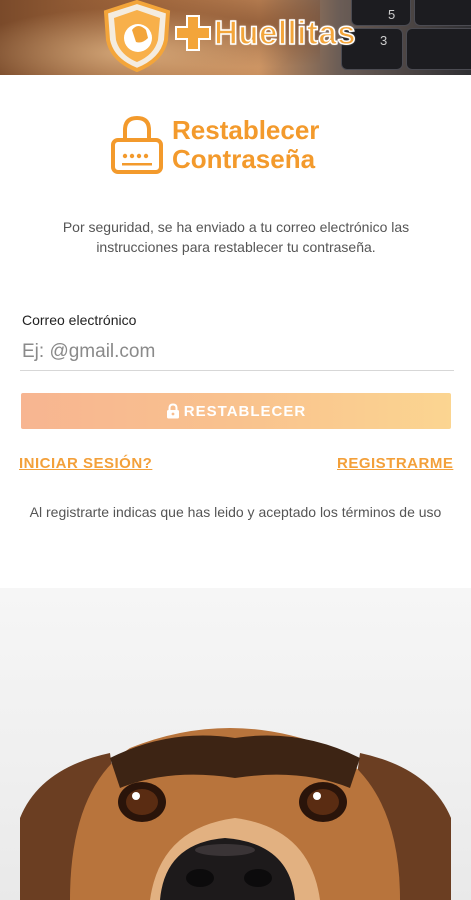  What do you see at coordinates (85, 463) in the screenshot?
I see `login-link: INICIAR SESIÓN?` at bounding box center [85, 463].